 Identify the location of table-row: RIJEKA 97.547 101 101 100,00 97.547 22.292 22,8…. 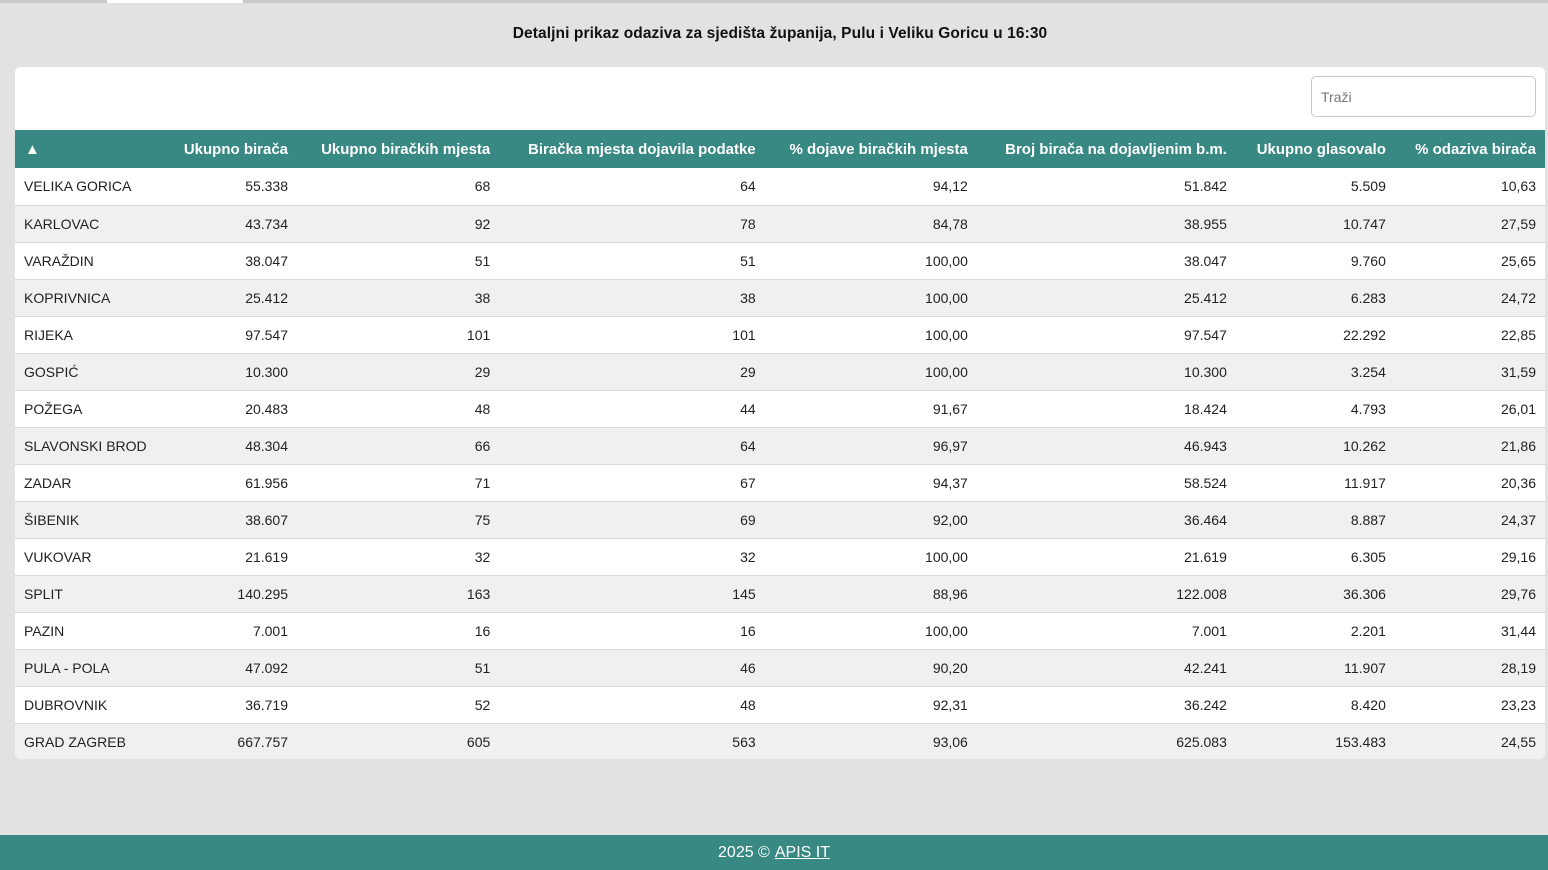
(780, 334).